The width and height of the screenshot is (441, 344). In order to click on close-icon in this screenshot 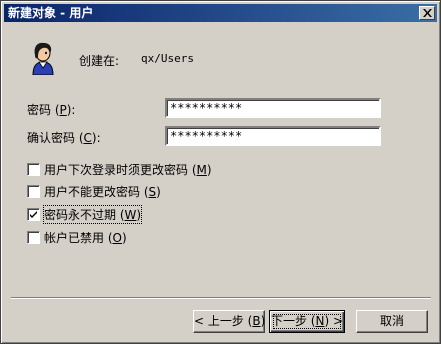, I will do `click(427, 13)`.